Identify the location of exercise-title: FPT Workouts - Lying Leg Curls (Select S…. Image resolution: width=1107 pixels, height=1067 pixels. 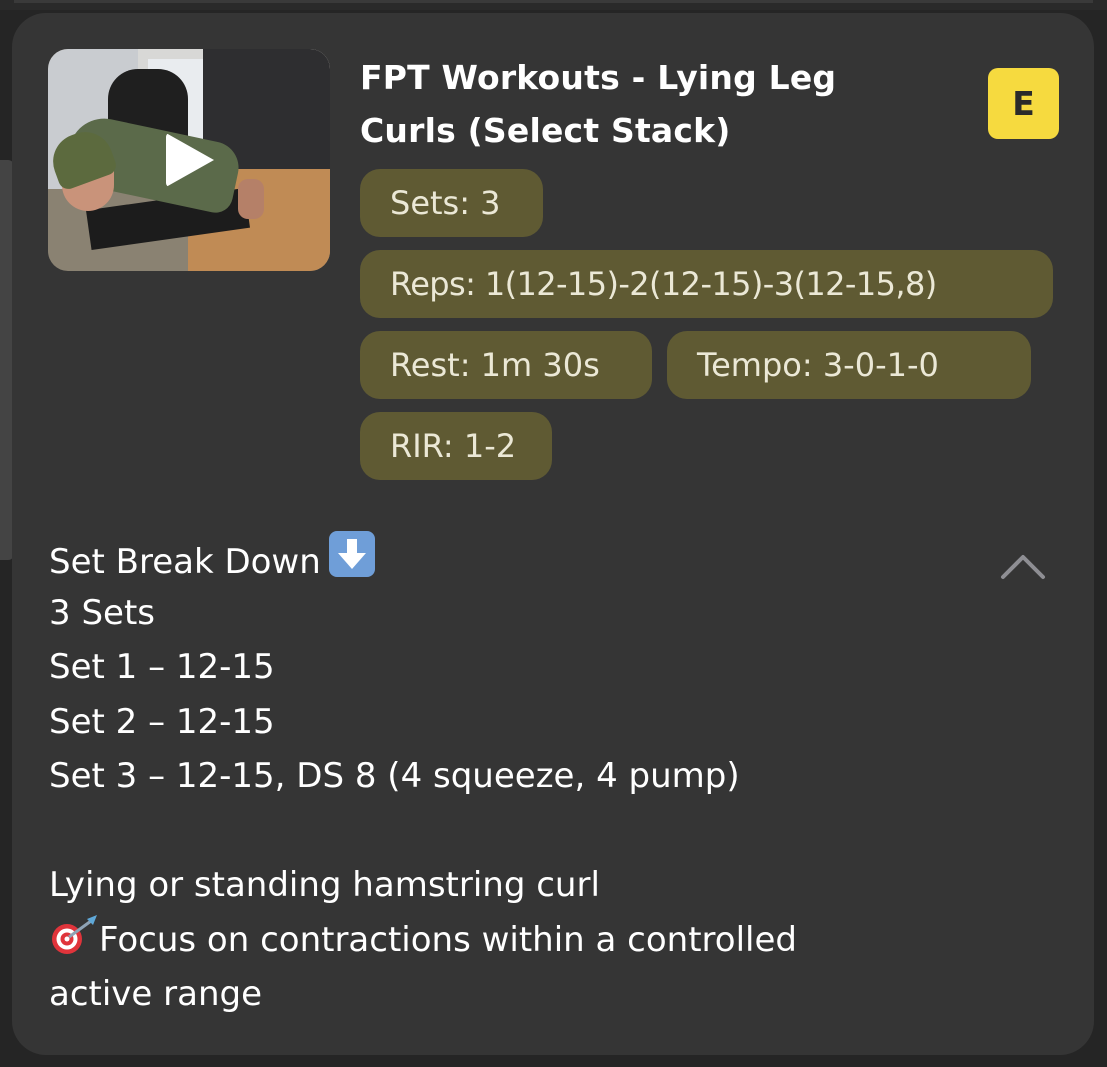
(598, 104).